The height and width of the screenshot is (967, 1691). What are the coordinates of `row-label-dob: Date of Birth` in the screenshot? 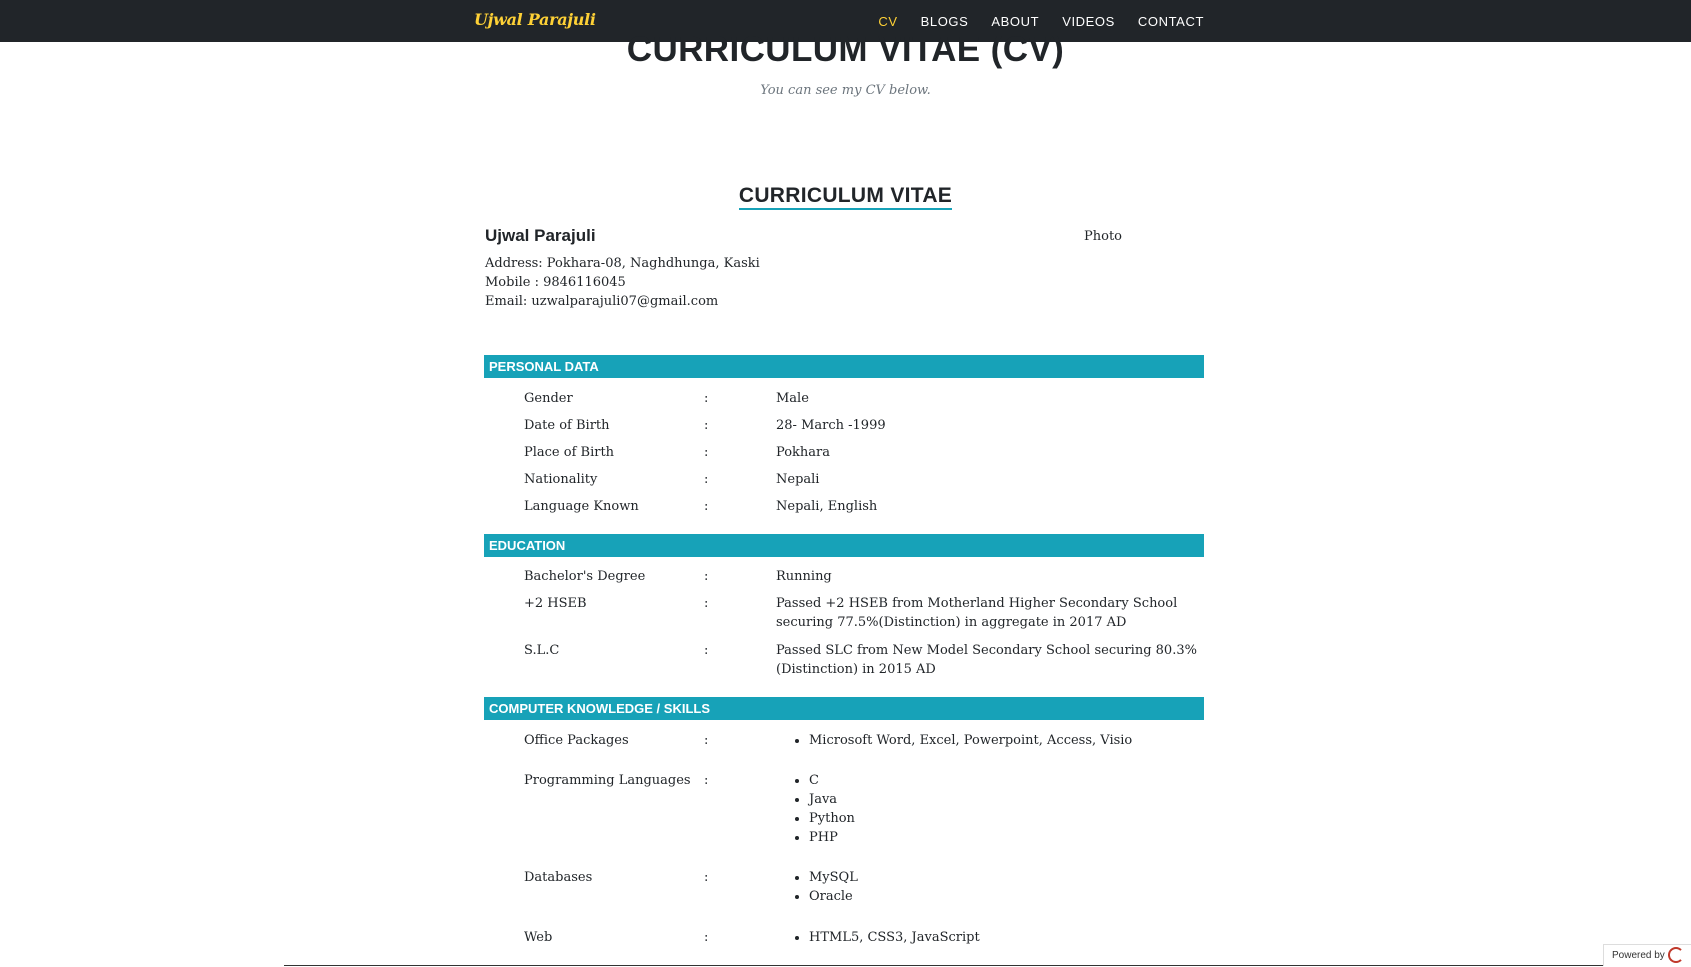 It's located at (567, 425).